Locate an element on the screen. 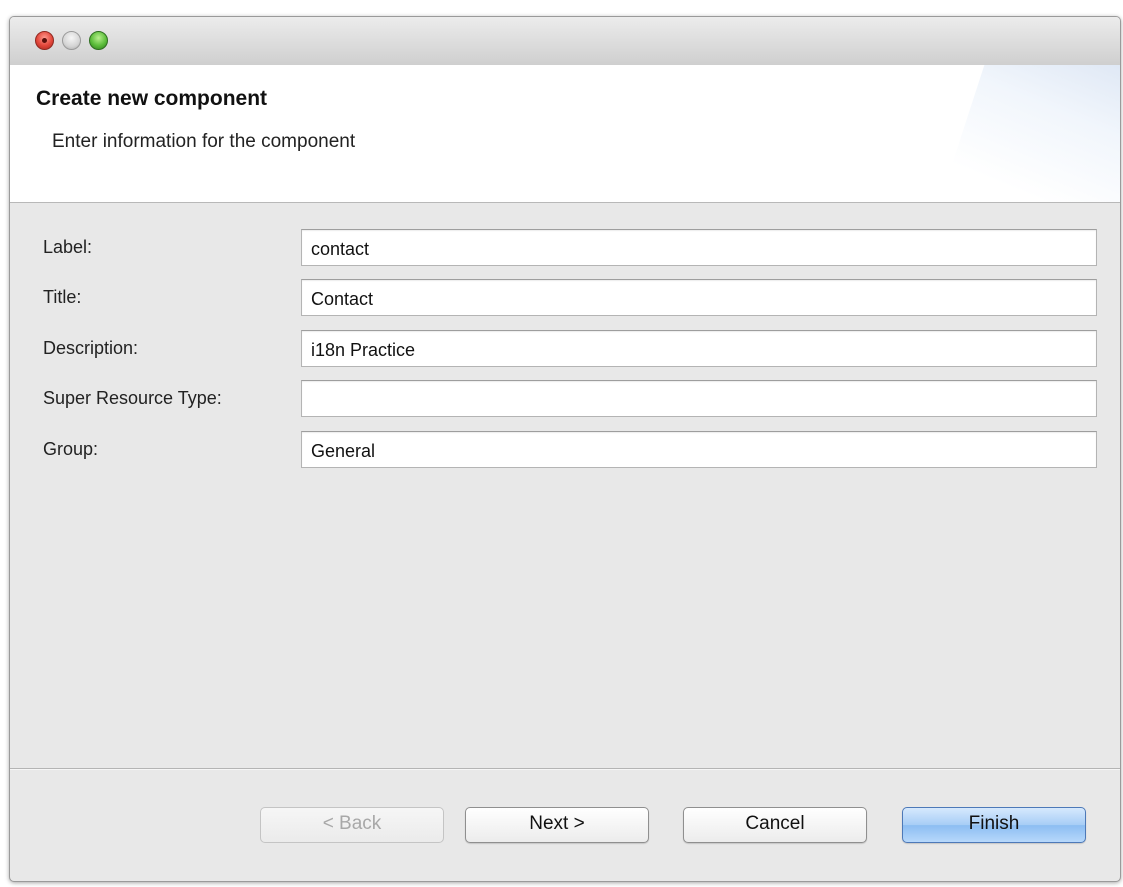 This screenshot has width=1123, height=887. minimize-window-button is located at coordinates (71, 40).